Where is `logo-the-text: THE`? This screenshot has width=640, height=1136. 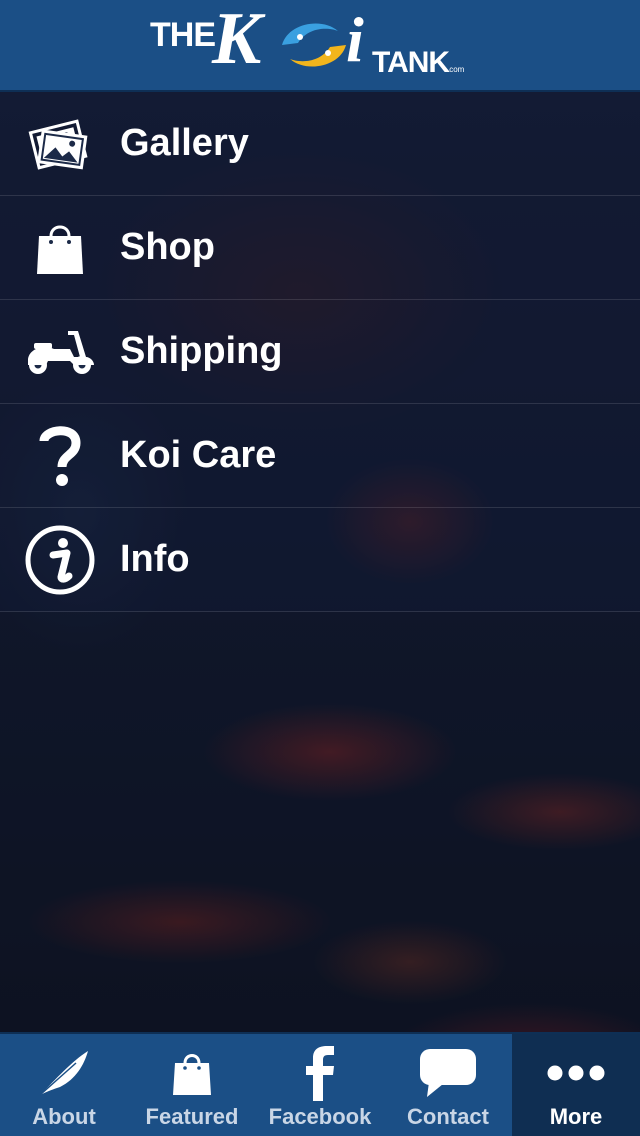
logo-the-text: THE is located at coordinates (183, 35).